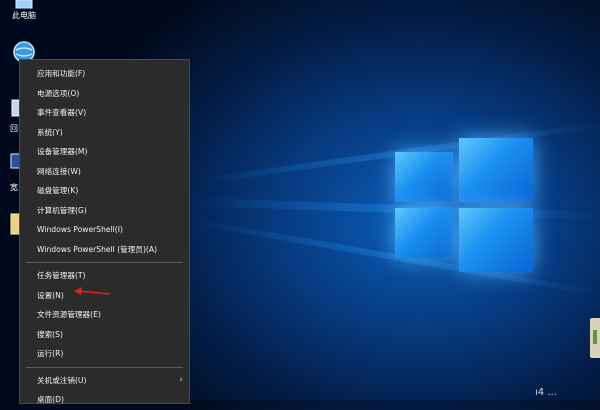 The width and height of the screenshot is (600, 410). I want to click on menu-item-label: 文件资源管理器(E), so click(69, 314).